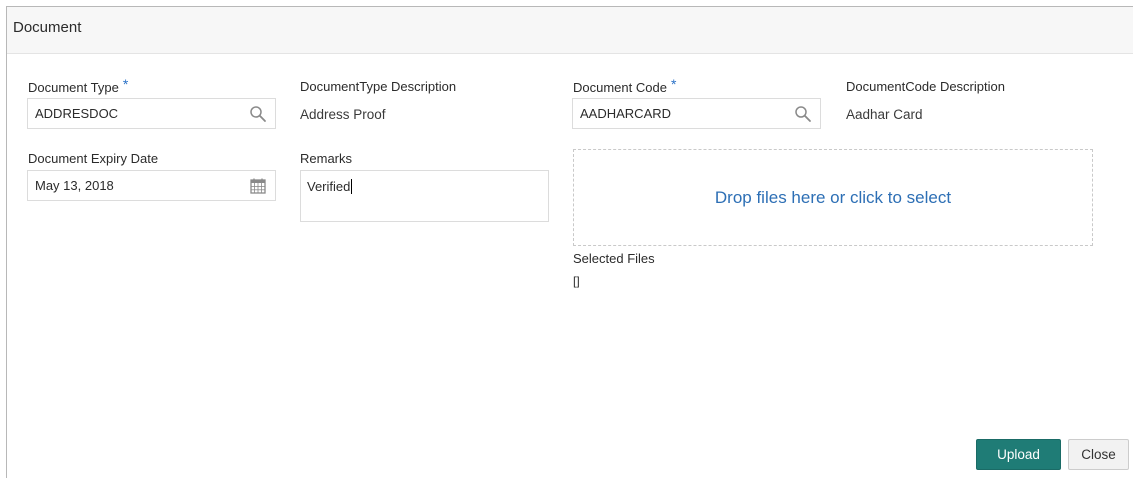  What do you see at coordinates (77, 113) in the screenshot?
I see `document-type-value: ADDRESDOC` at bounding box center [77, 113].